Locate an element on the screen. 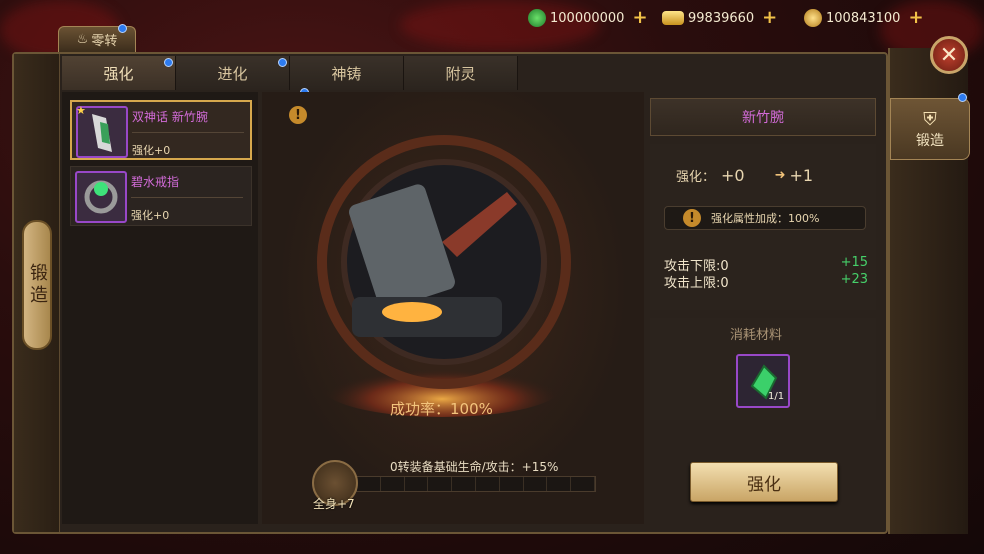 This screenshot has width=984, height=554. full-body-level: 全身+7 is located at coordinates (334, 504).